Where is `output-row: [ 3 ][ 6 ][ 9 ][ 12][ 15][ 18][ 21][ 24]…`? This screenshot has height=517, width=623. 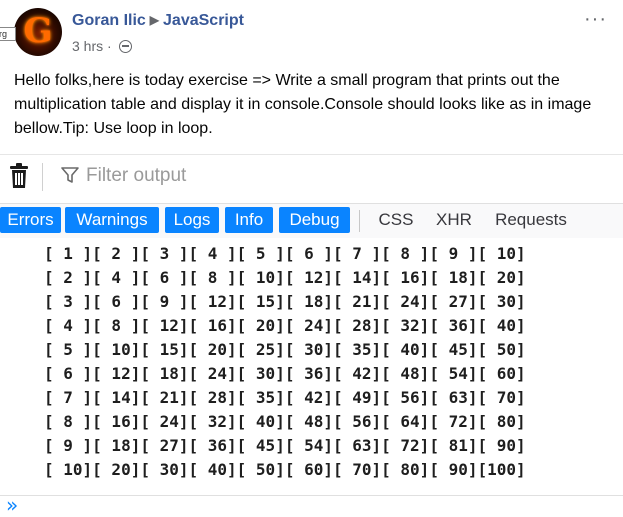 output-row: [ 3 ][ 6 ][ 9 ][ 12][ 15][ 18][ 21][ 24]… is located at coordinates (285, 301).